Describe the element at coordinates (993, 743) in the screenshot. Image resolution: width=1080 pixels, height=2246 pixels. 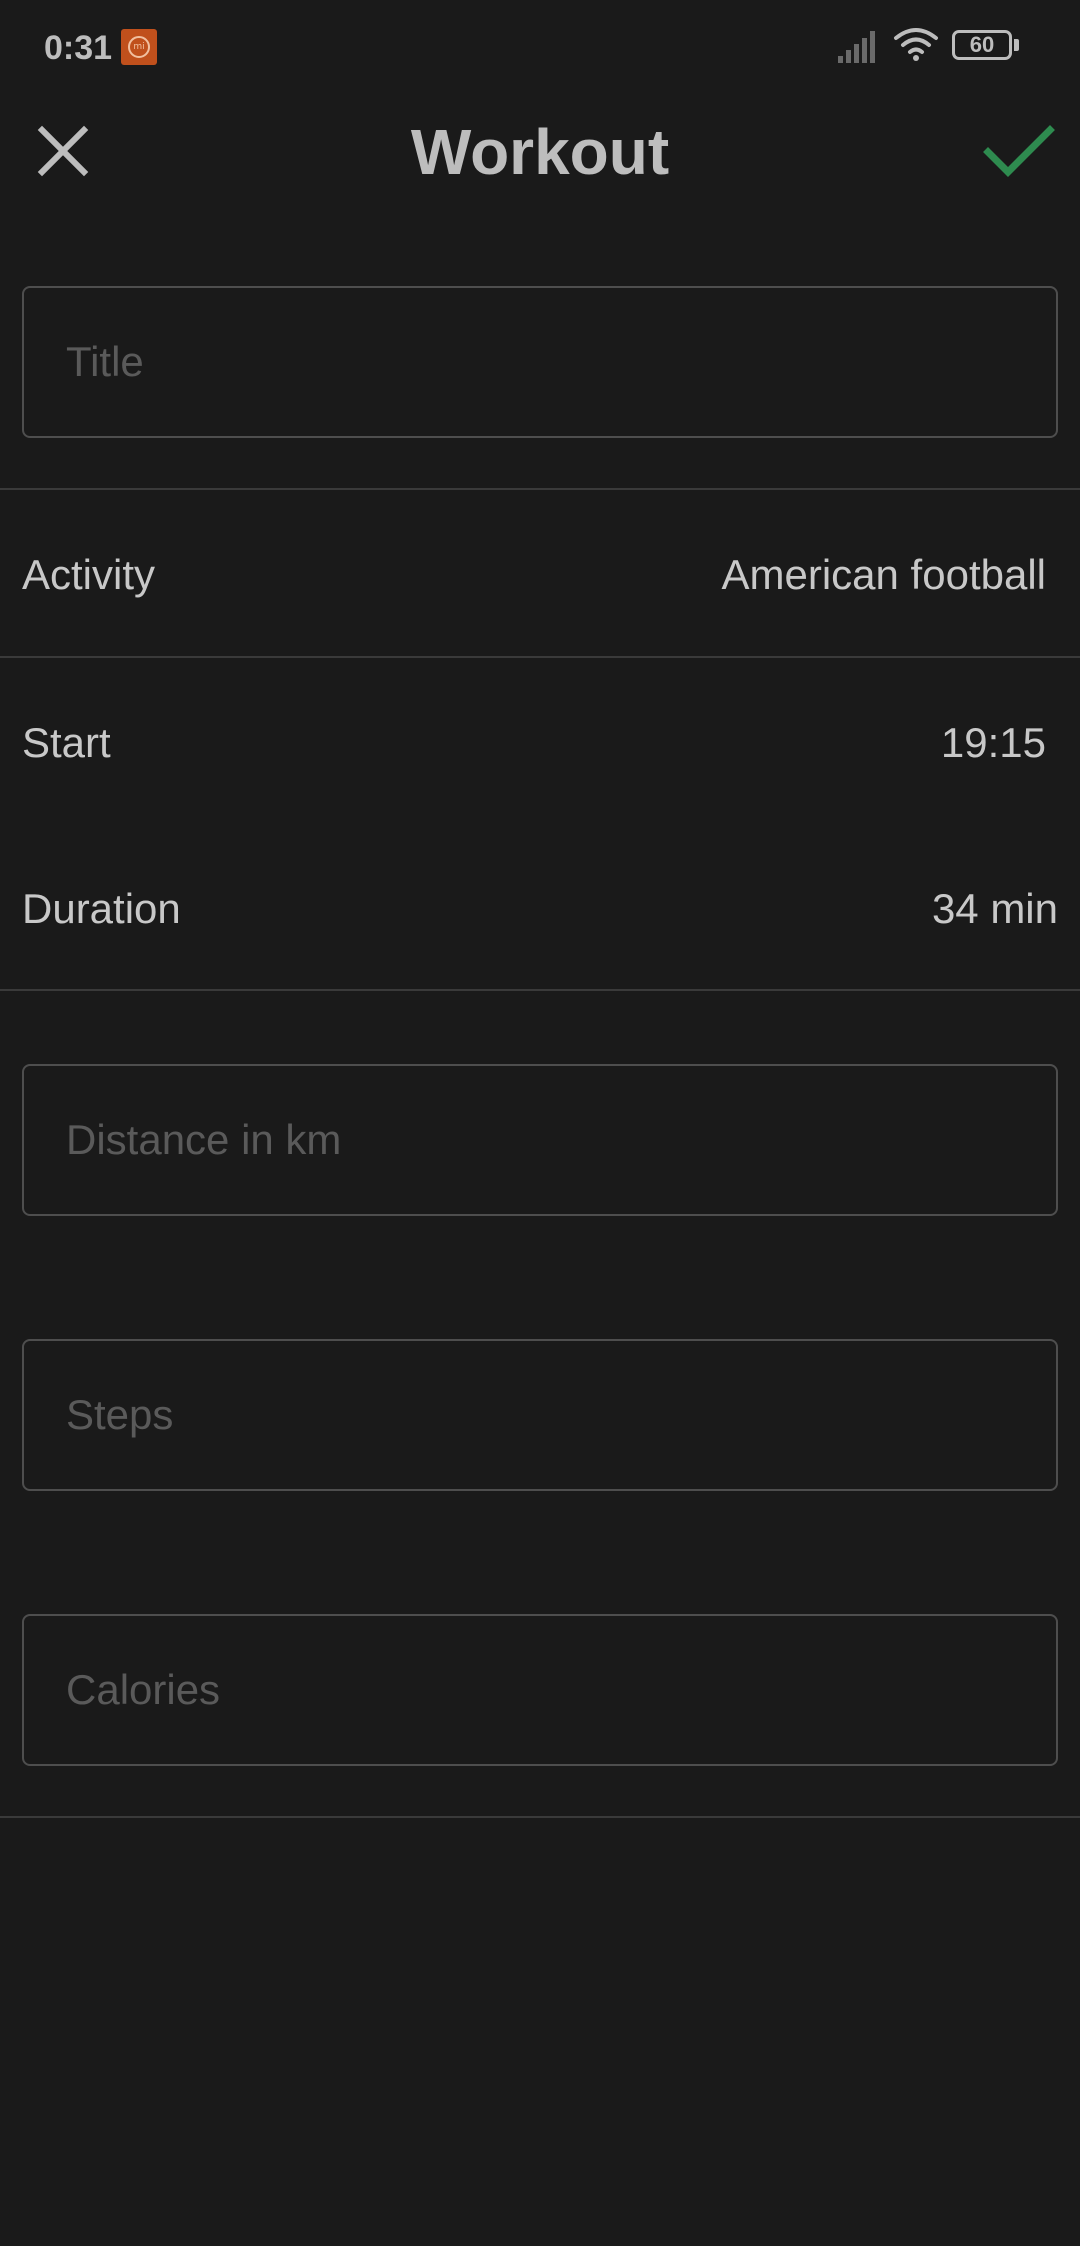
I see `start-value: 19:15` at that location.